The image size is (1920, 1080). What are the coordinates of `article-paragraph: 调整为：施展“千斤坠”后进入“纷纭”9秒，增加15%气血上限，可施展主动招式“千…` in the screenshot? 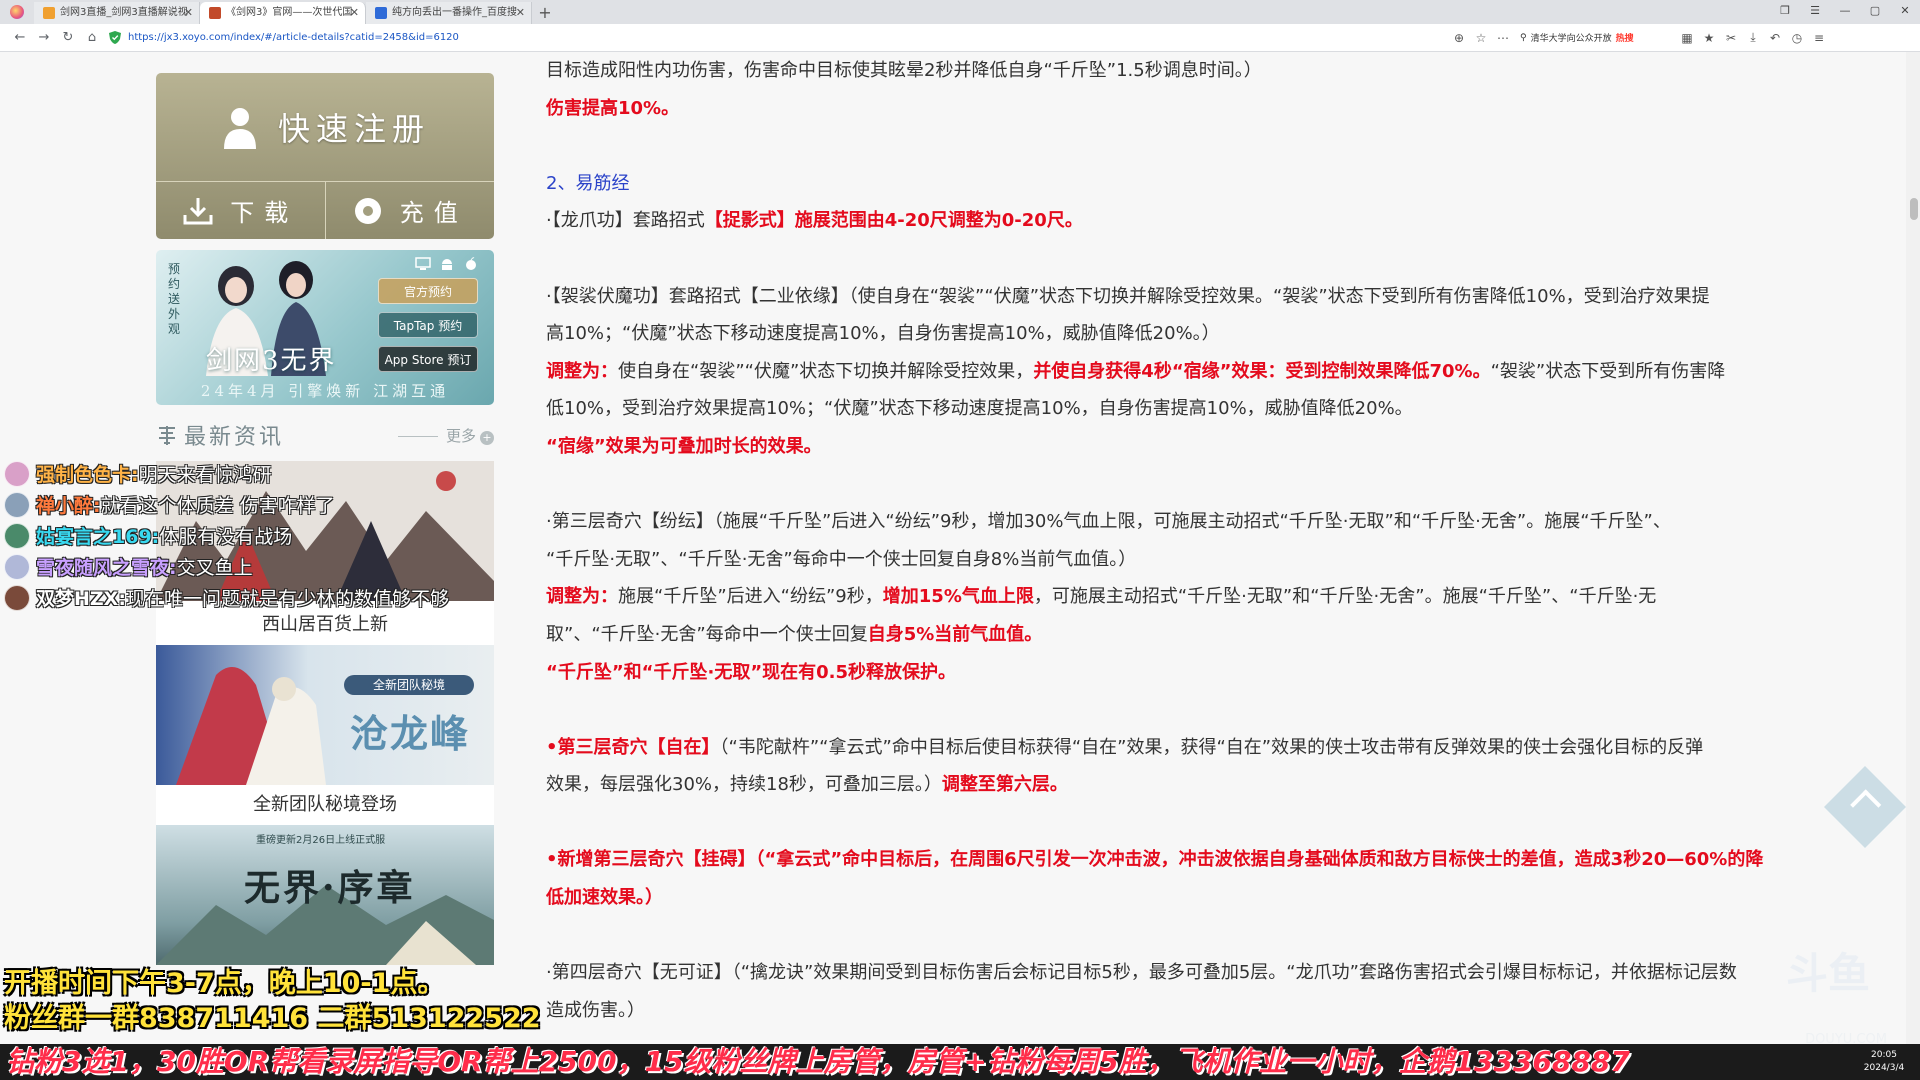 It's located at (1196, 597).